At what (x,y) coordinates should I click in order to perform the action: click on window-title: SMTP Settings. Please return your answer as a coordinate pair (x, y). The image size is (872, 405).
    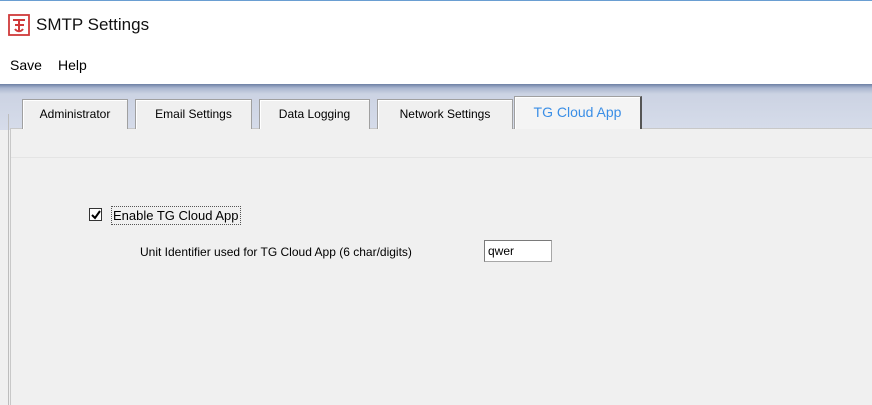
    Looking at the image, I should click on (93, 24).